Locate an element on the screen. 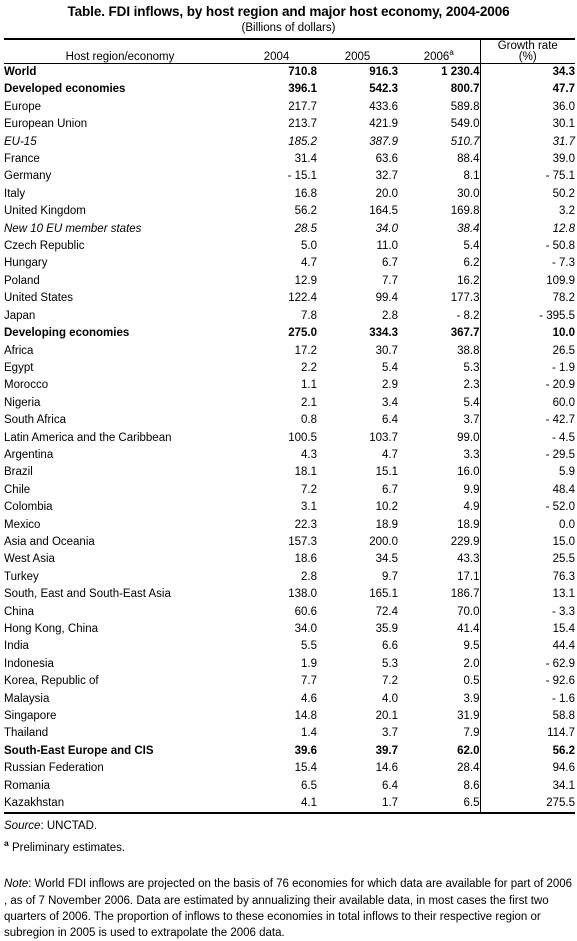 The image size is (577, 941). cell-growth: 56.2 is located at coordinates (527, 751).